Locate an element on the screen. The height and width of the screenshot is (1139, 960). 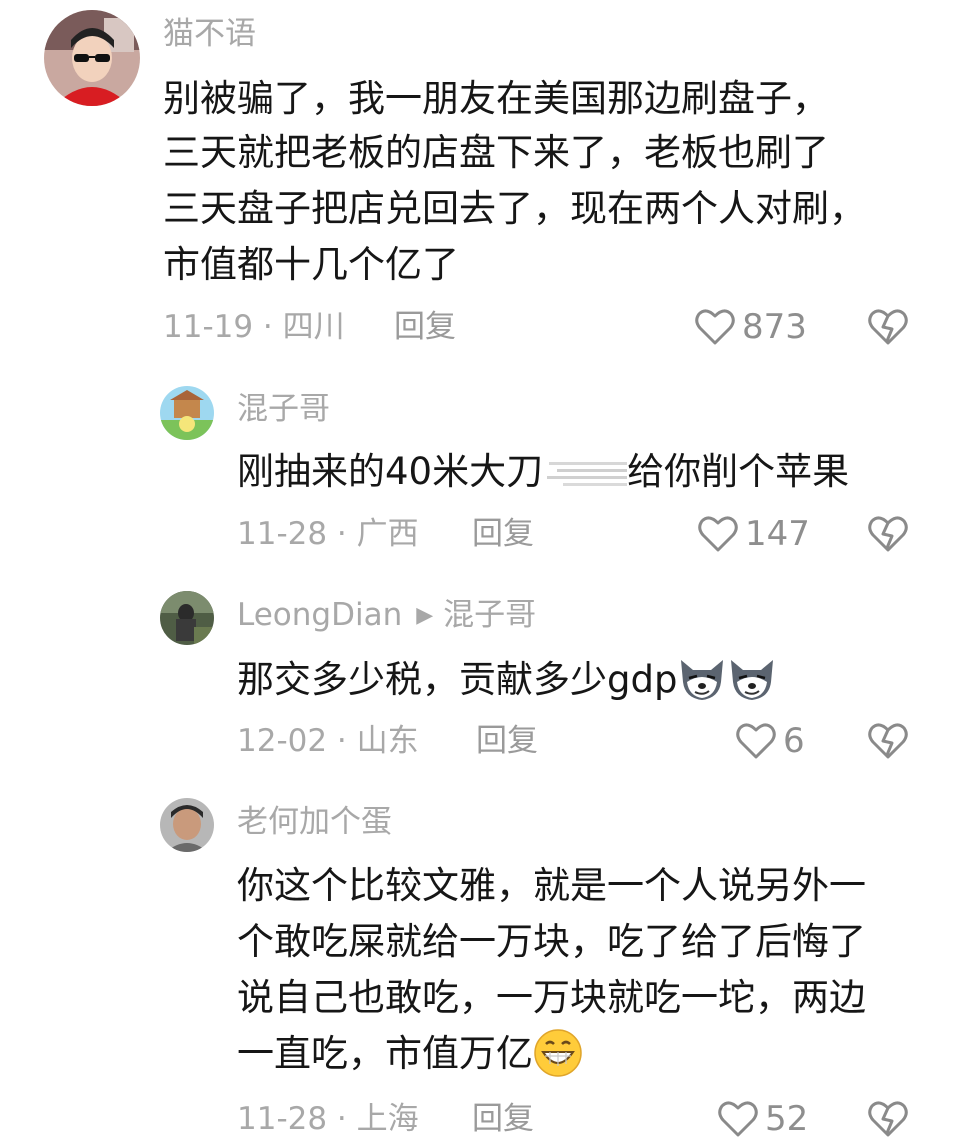
like-count: 6 is located at coordinates (794, 741).